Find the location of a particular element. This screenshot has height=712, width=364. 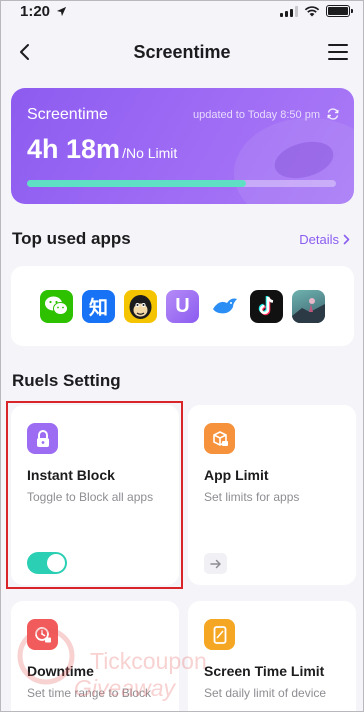

top-apps-list: 知 U is located at coordinates (182, 306).